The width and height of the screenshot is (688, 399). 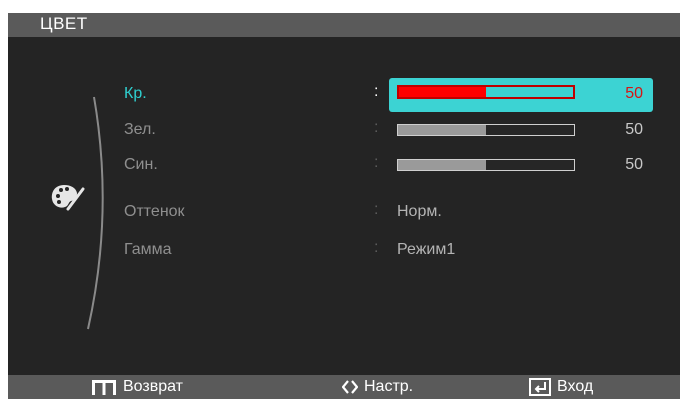 What do you see at coordinates (148, 250) in the screenshot?
I see `menu-item-gamma: Гамма` at bounding box center [148, 250].